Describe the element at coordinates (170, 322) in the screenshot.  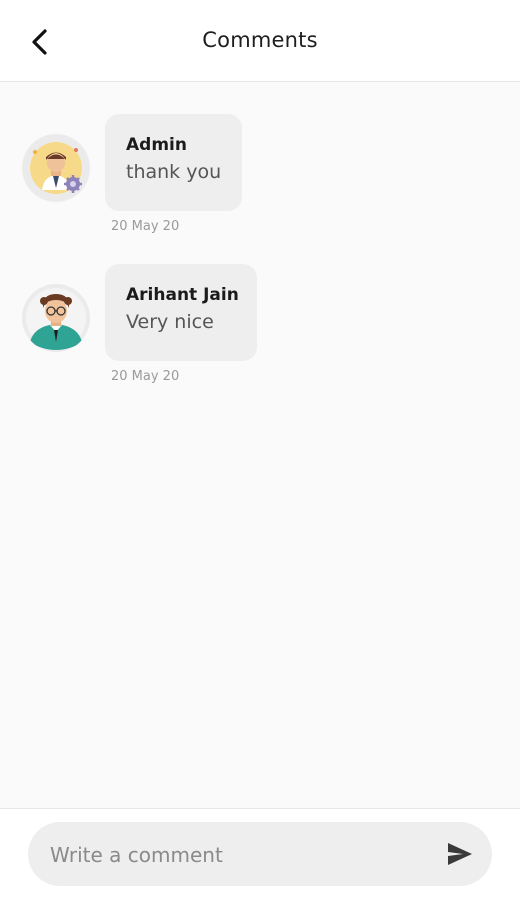
I see `comment-text: Very nice` at that location.